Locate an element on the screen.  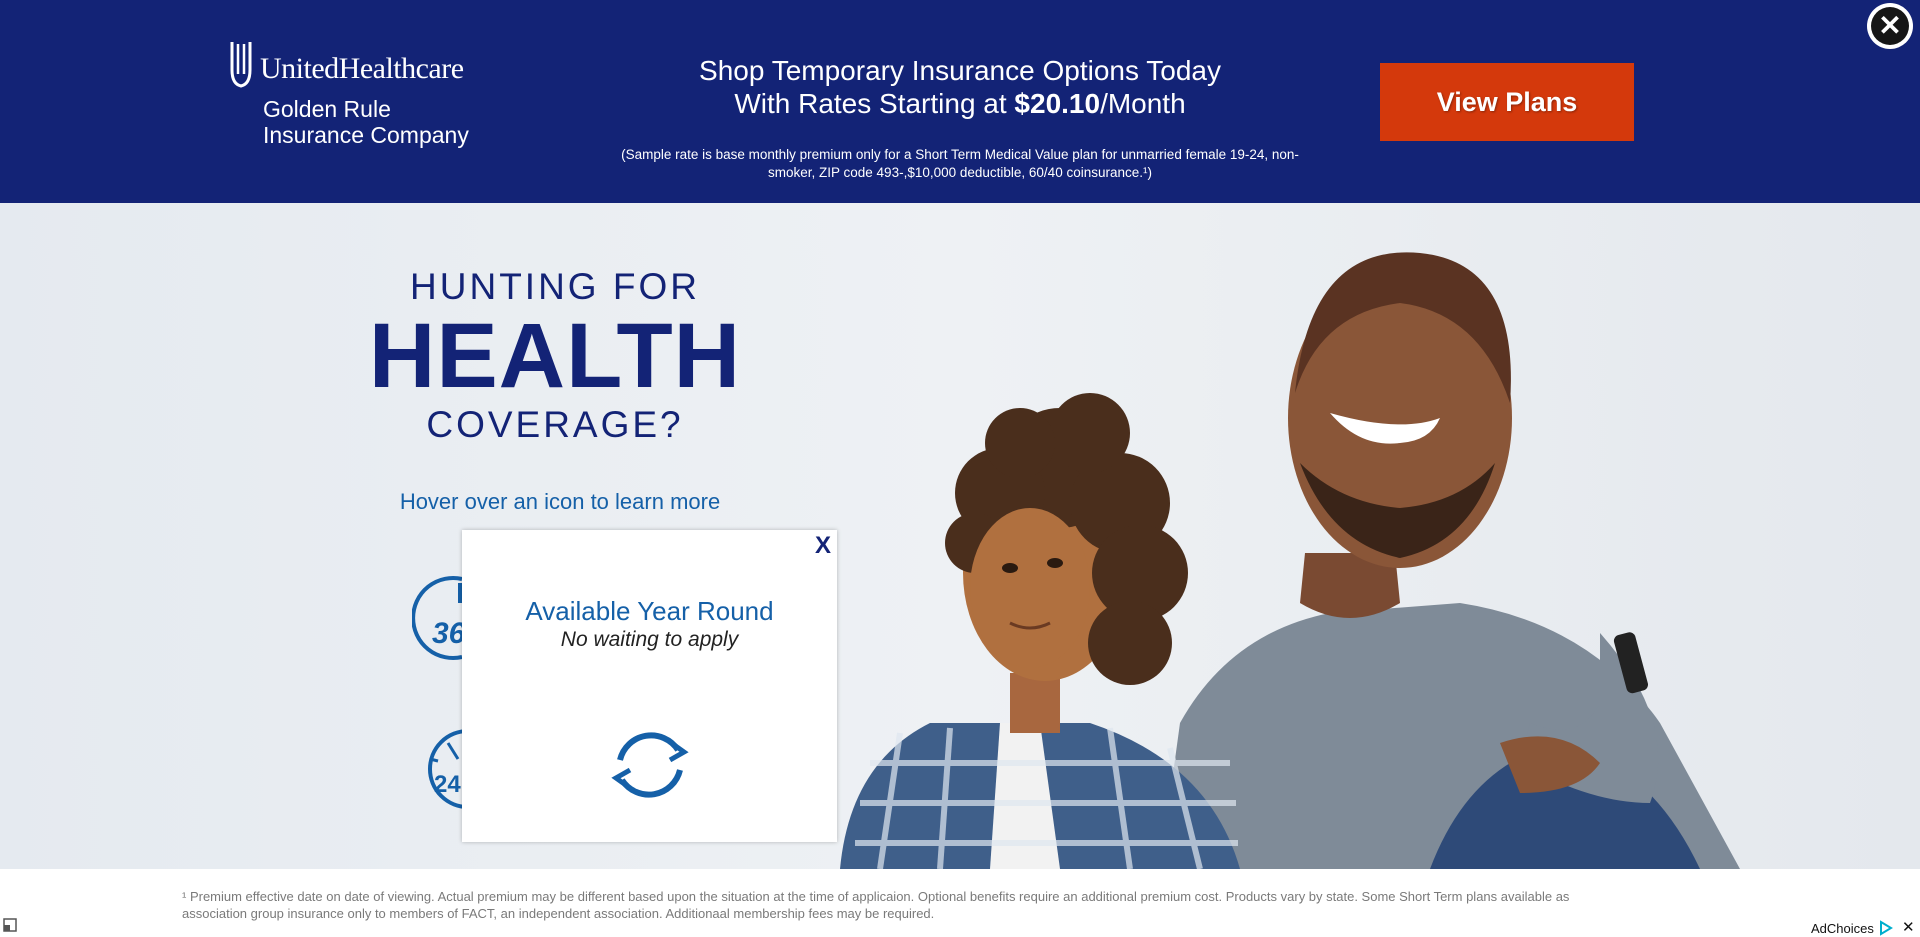
brand-sub-line2: Insurance Company is located at coordinates (366, 135).